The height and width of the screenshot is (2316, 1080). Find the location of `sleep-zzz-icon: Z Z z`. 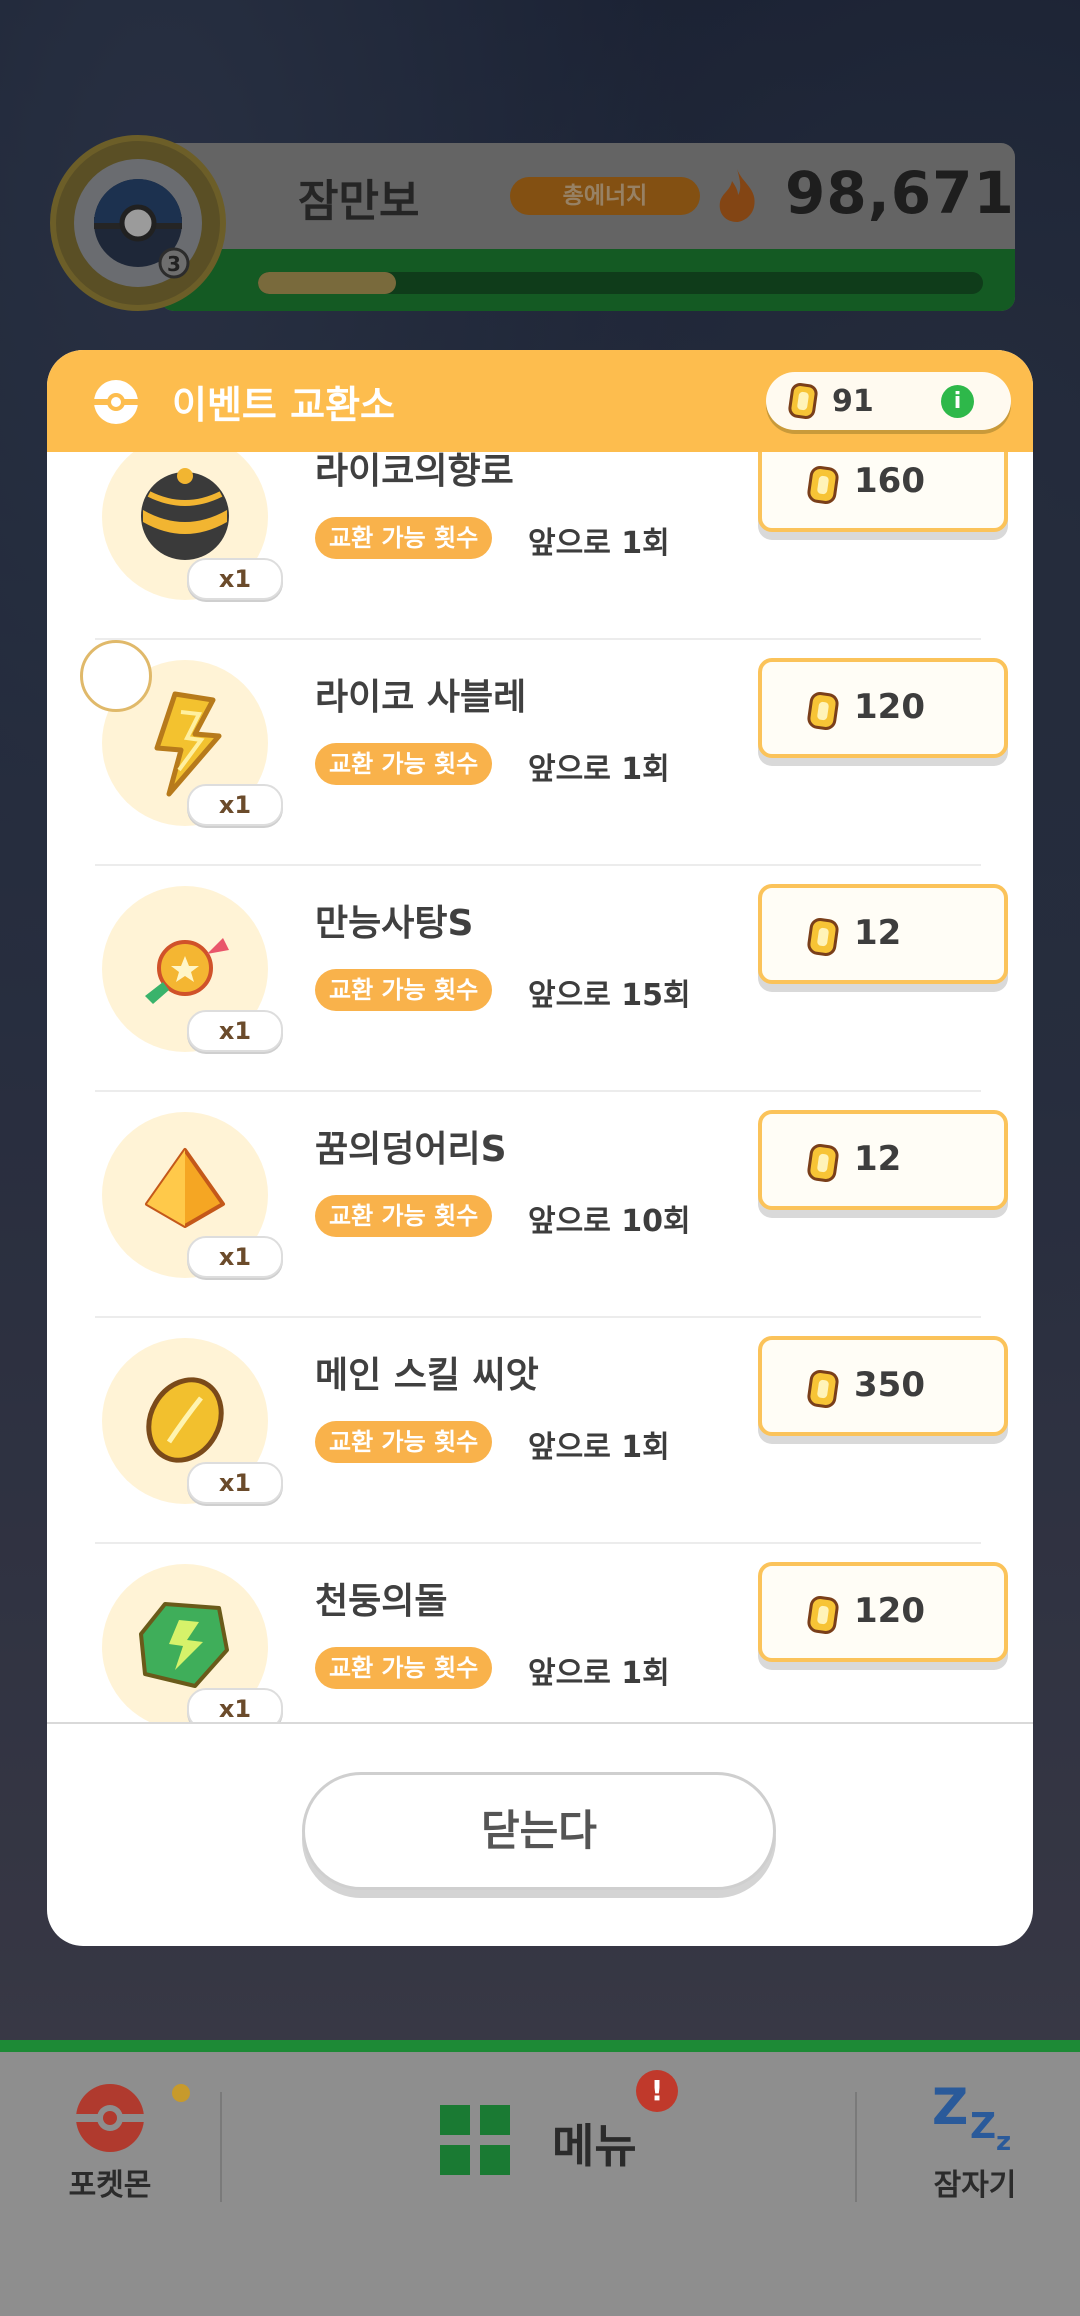

sleep-zzz-icon: Z Z z is located at coordinates (971, 2117).